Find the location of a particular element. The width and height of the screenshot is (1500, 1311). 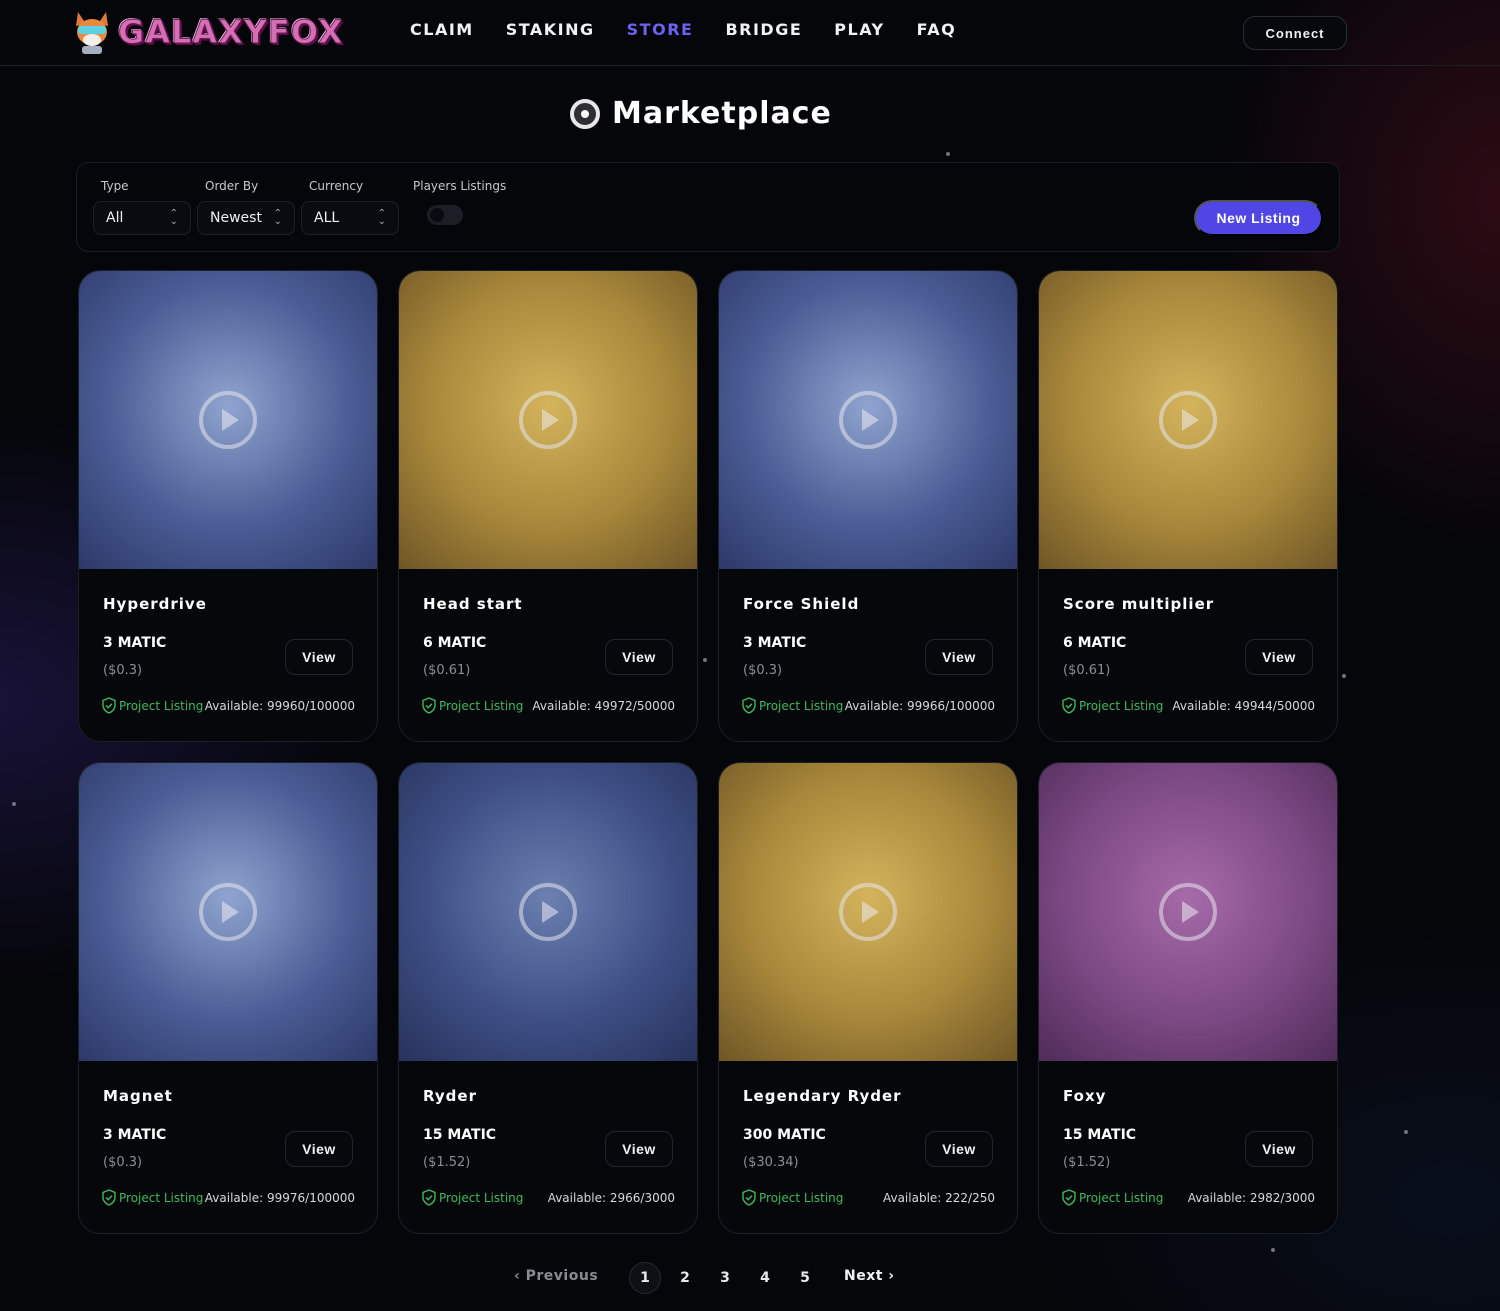

order-by-select: Newest ⌃ ⌄ is located at coordinates (246, 218).